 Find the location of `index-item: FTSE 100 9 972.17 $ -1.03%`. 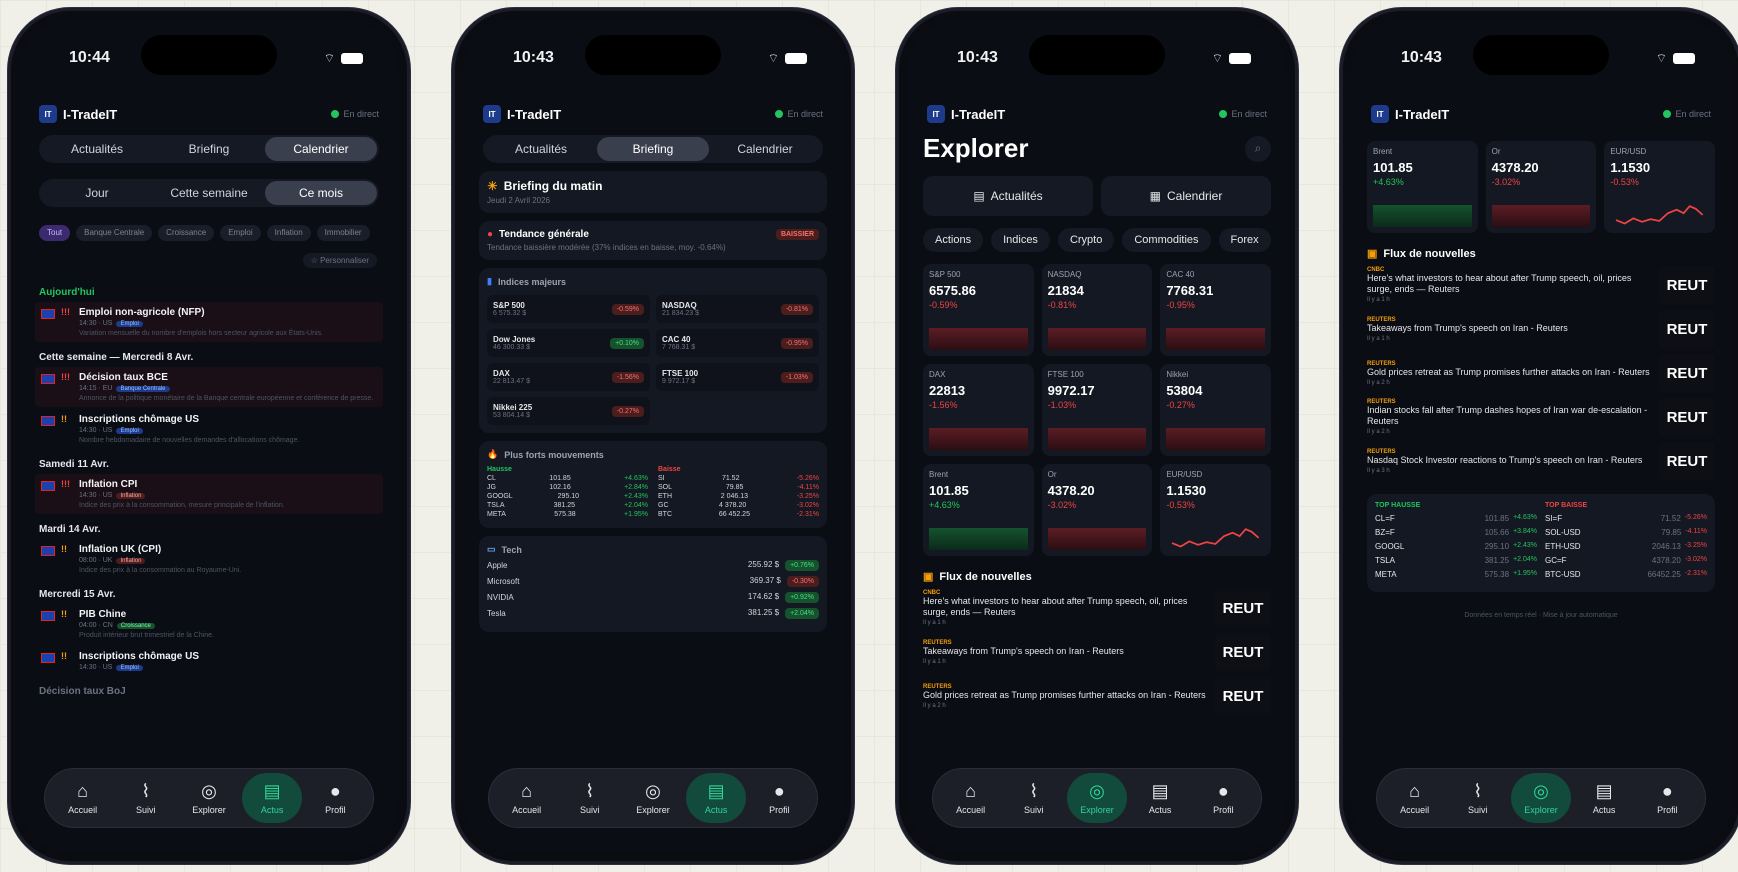

index-item: FTSE 100 9 972.17 $ -1.03% is located at coordinates (737, 377).